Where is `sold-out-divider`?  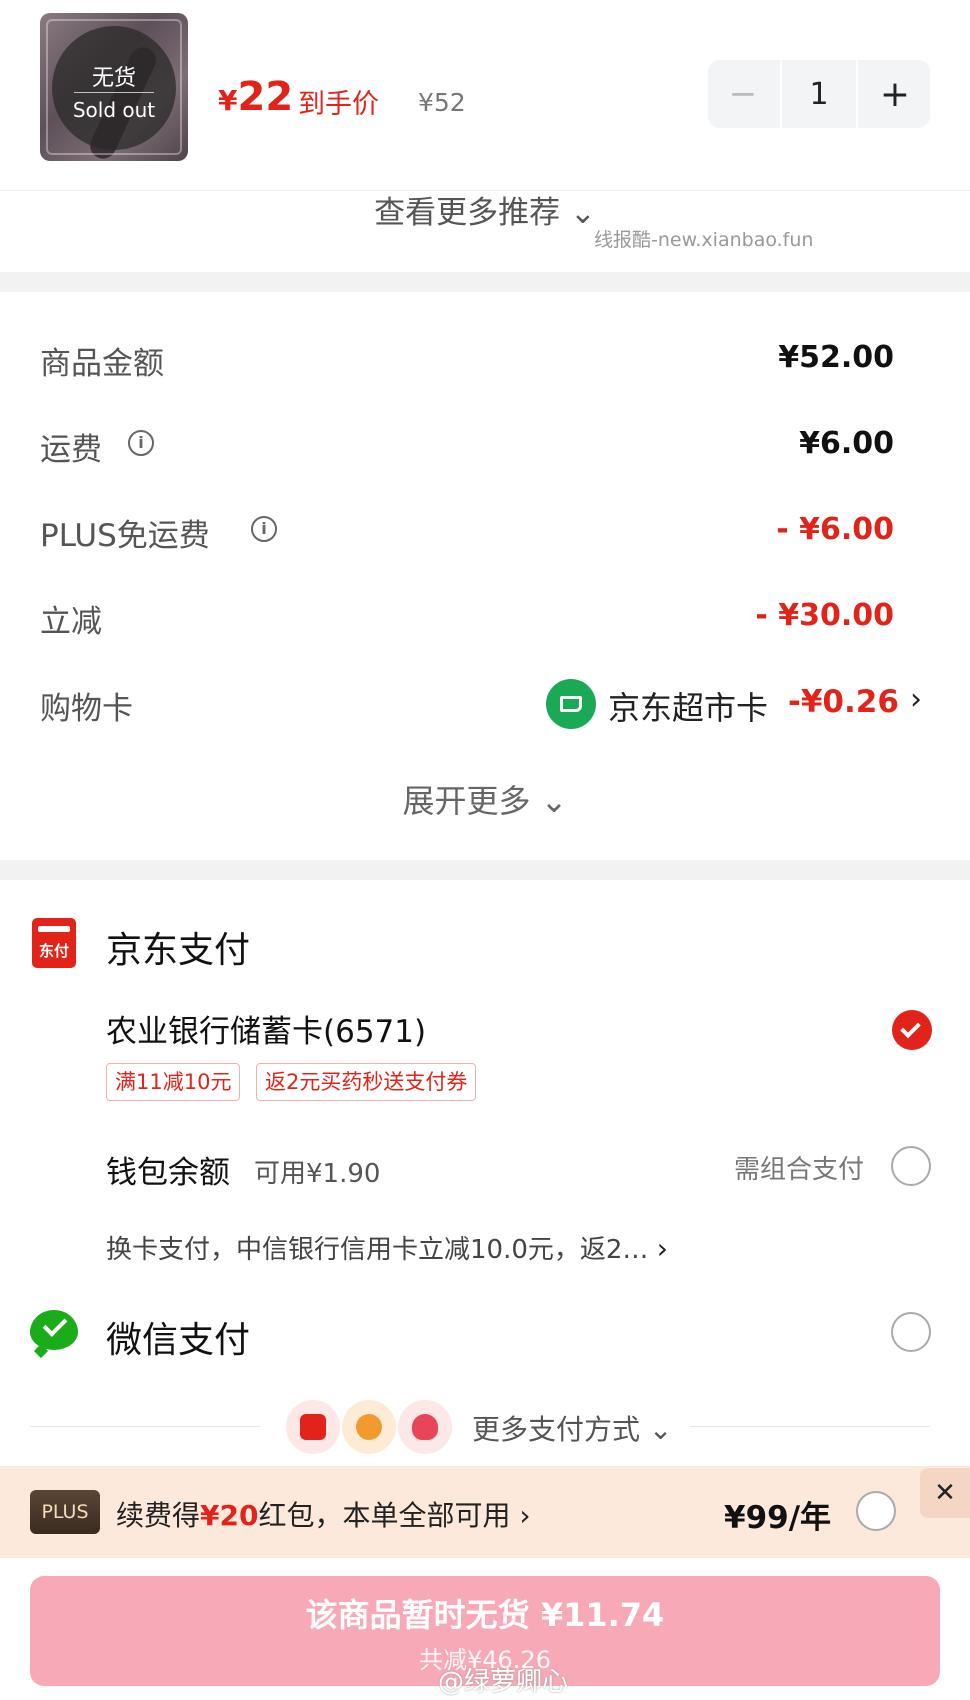 sold-out-divider is located at coordinates (114, 92).